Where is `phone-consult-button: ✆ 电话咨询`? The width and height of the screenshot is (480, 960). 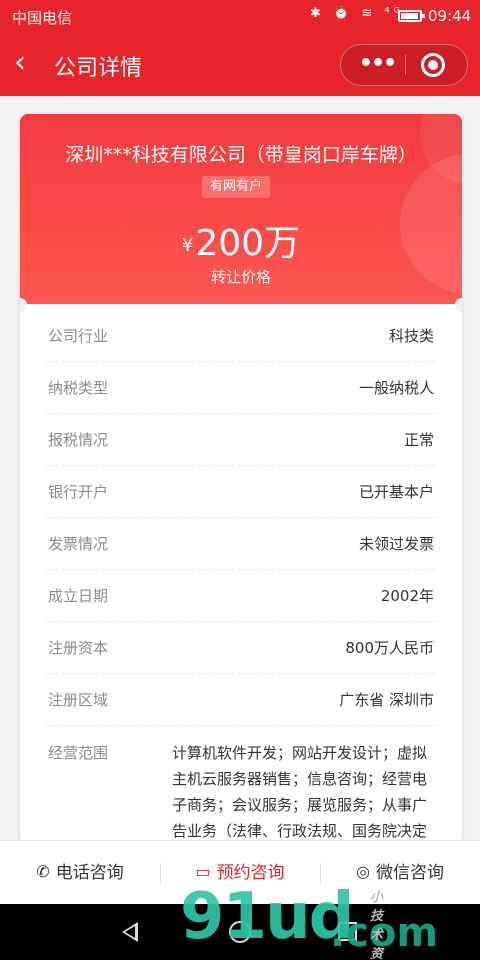
phone-consult-button: ✆ 电话咨询 is located at coordinates (80, 873).